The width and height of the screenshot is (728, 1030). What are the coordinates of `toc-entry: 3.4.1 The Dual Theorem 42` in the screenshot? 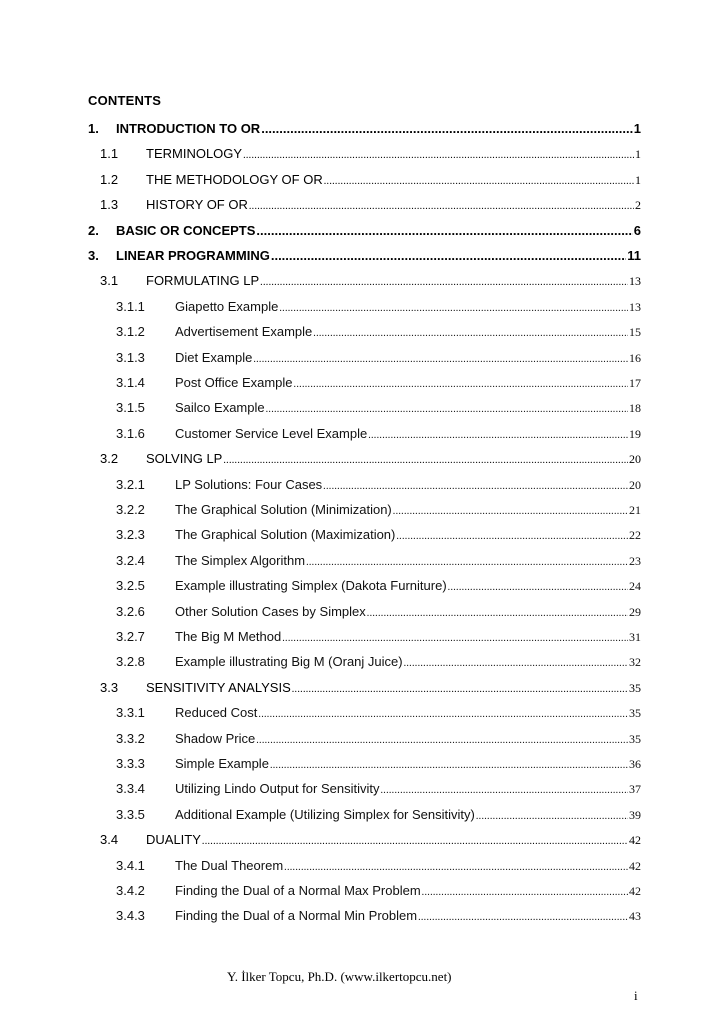 It's located at (378, 866).